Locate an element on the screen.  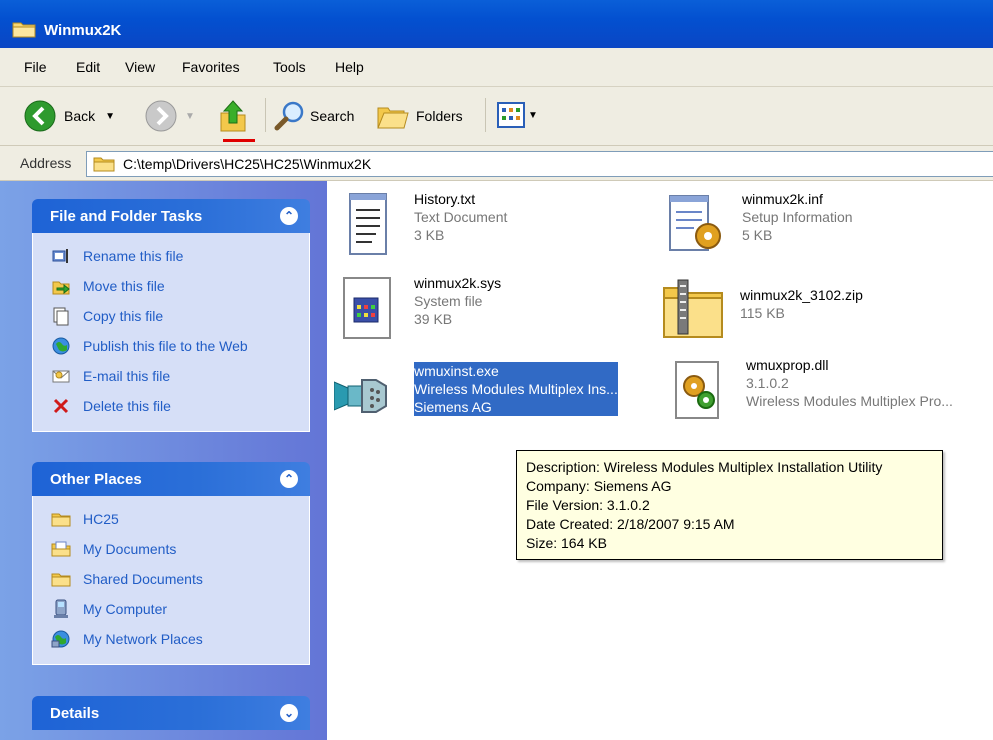
file-winmux2k-inf: winmux2k.inf Setup Information 5 KB is located at coordinates (758, 224).